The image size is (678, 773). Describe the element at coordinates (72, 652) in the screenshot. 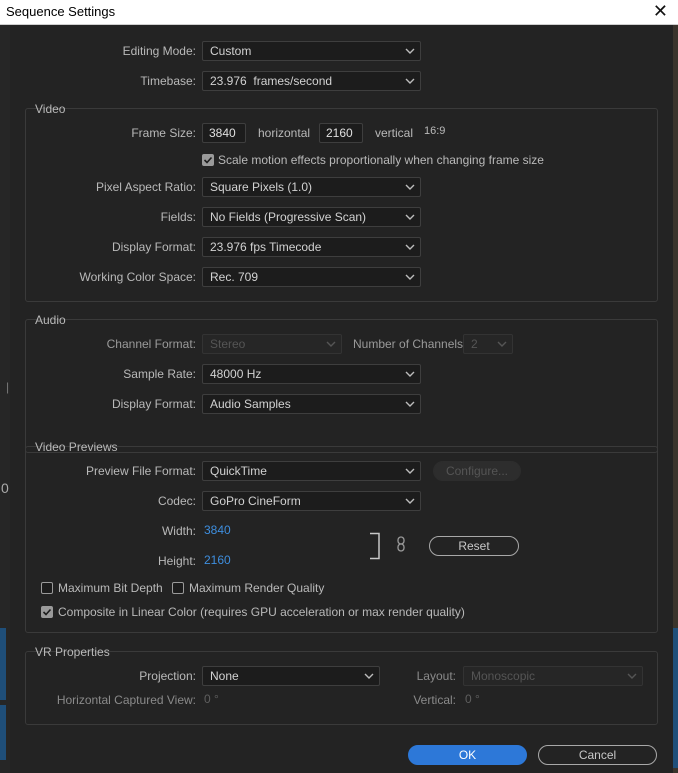

I see `vr-properties-group-title: VR Properties` at that location.